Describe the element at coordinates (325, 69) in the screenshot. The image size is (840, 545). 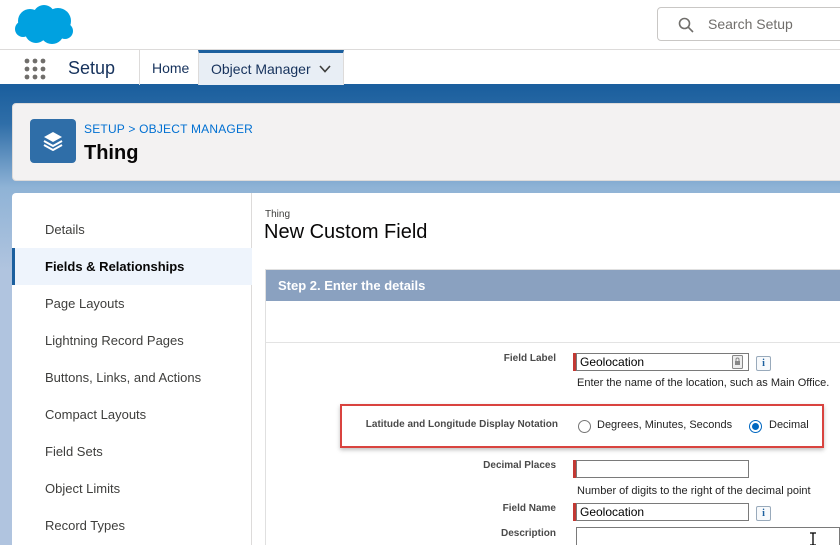
I see `chevron-down-icon` at that location.